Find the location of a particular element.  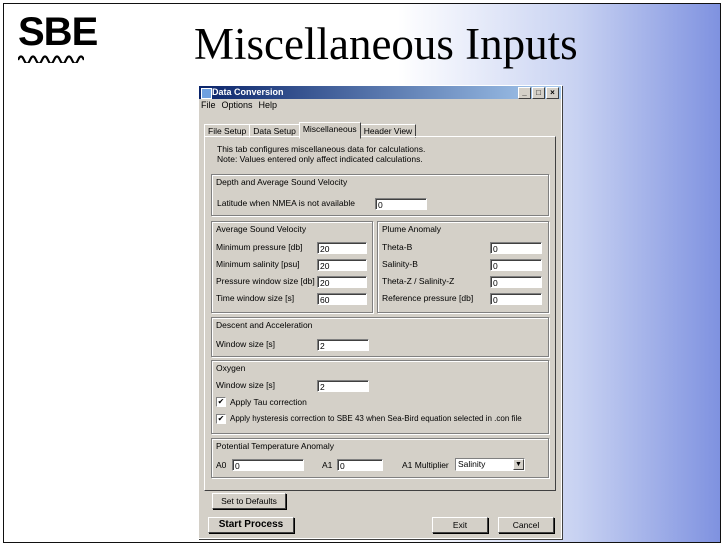

window-titlebar: Data Conversion _ □ × is located at coordinates (380, 92).